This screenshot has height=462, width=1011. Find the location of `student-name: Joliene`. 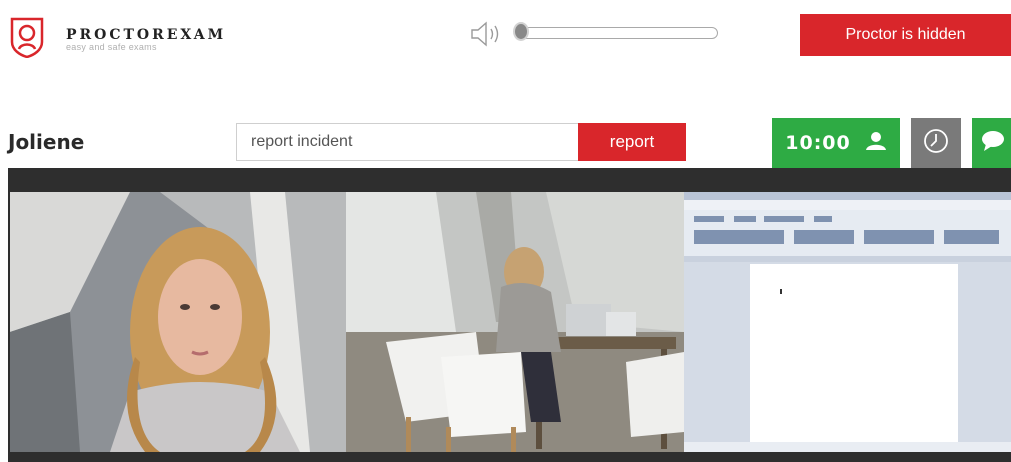

student-name: Joliene is located at coordinates (46, 142).